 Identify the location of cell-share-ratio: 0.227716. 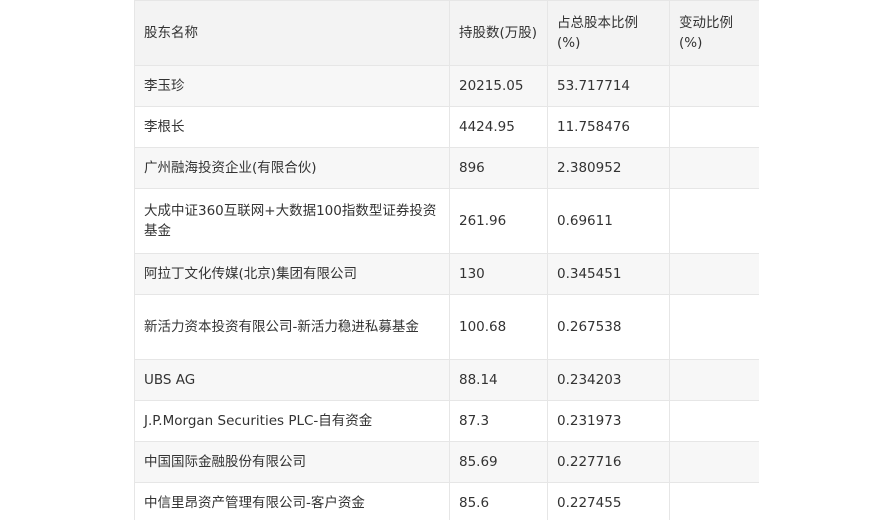
(608, 462).